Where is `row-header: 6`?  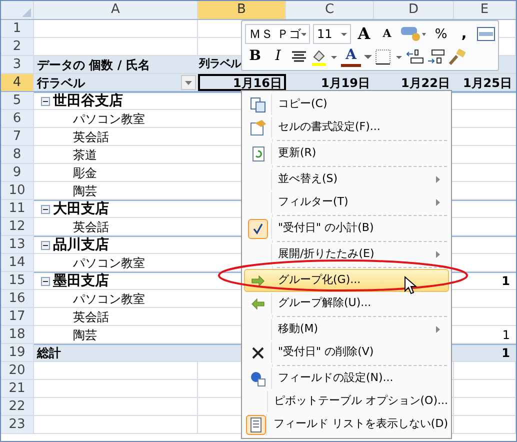
row-header: 6 is located at coordinates (17, 118).